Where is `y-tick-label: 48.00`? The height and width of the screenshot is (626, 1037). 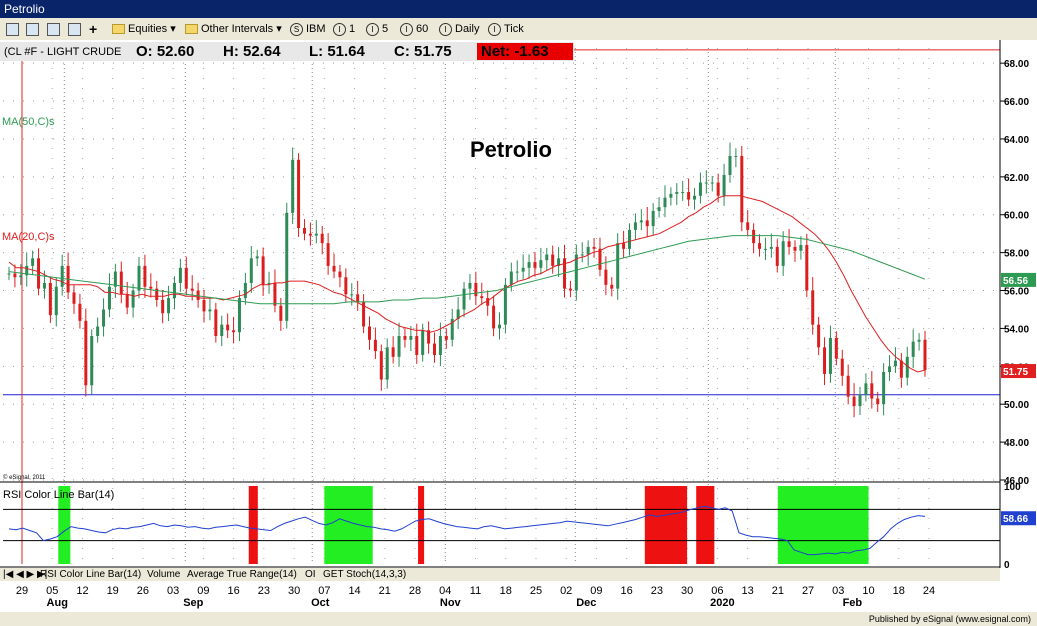 y-tick-label: 48.00 is located at coordinates (1016, 443).